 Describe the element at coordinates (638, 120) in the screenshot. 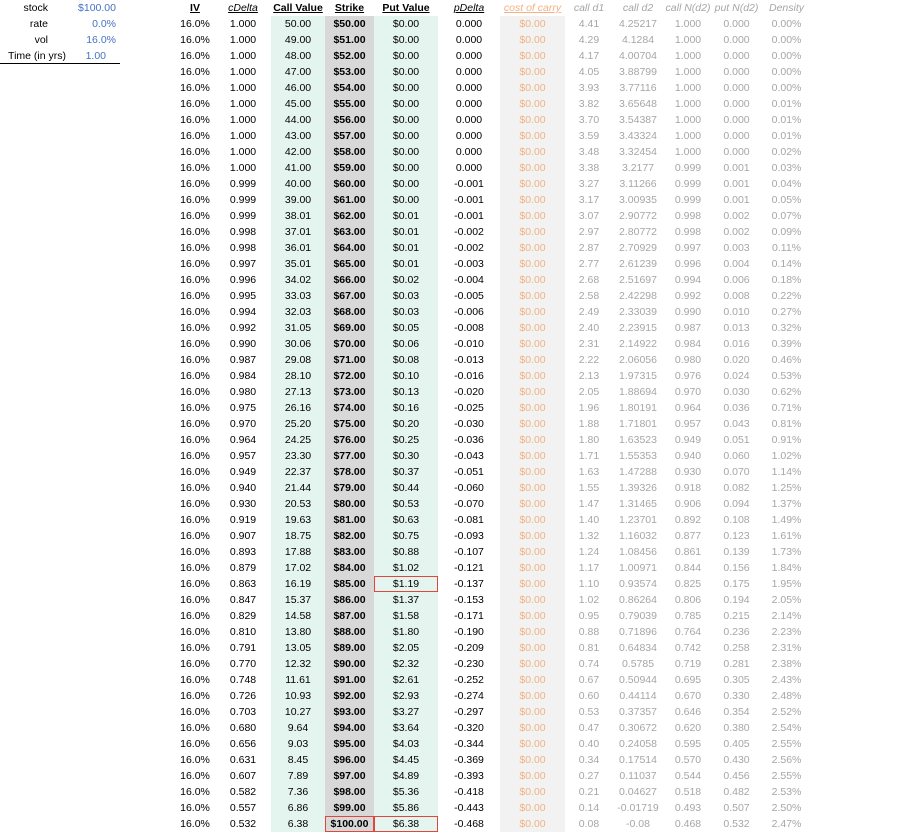

I see `call-d2-cell: 3.54387` at that location.